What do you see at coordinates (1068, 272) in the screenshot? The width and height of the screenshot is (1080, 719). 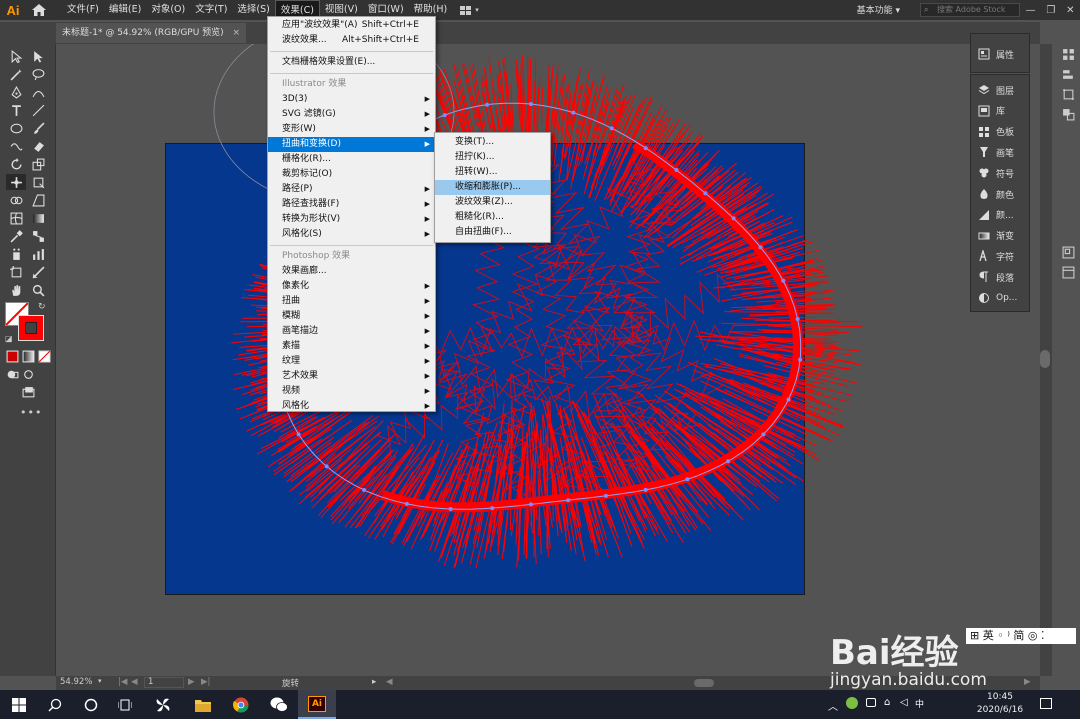 I see `panel-artboards-icon` at bounding box center [1068, 272].